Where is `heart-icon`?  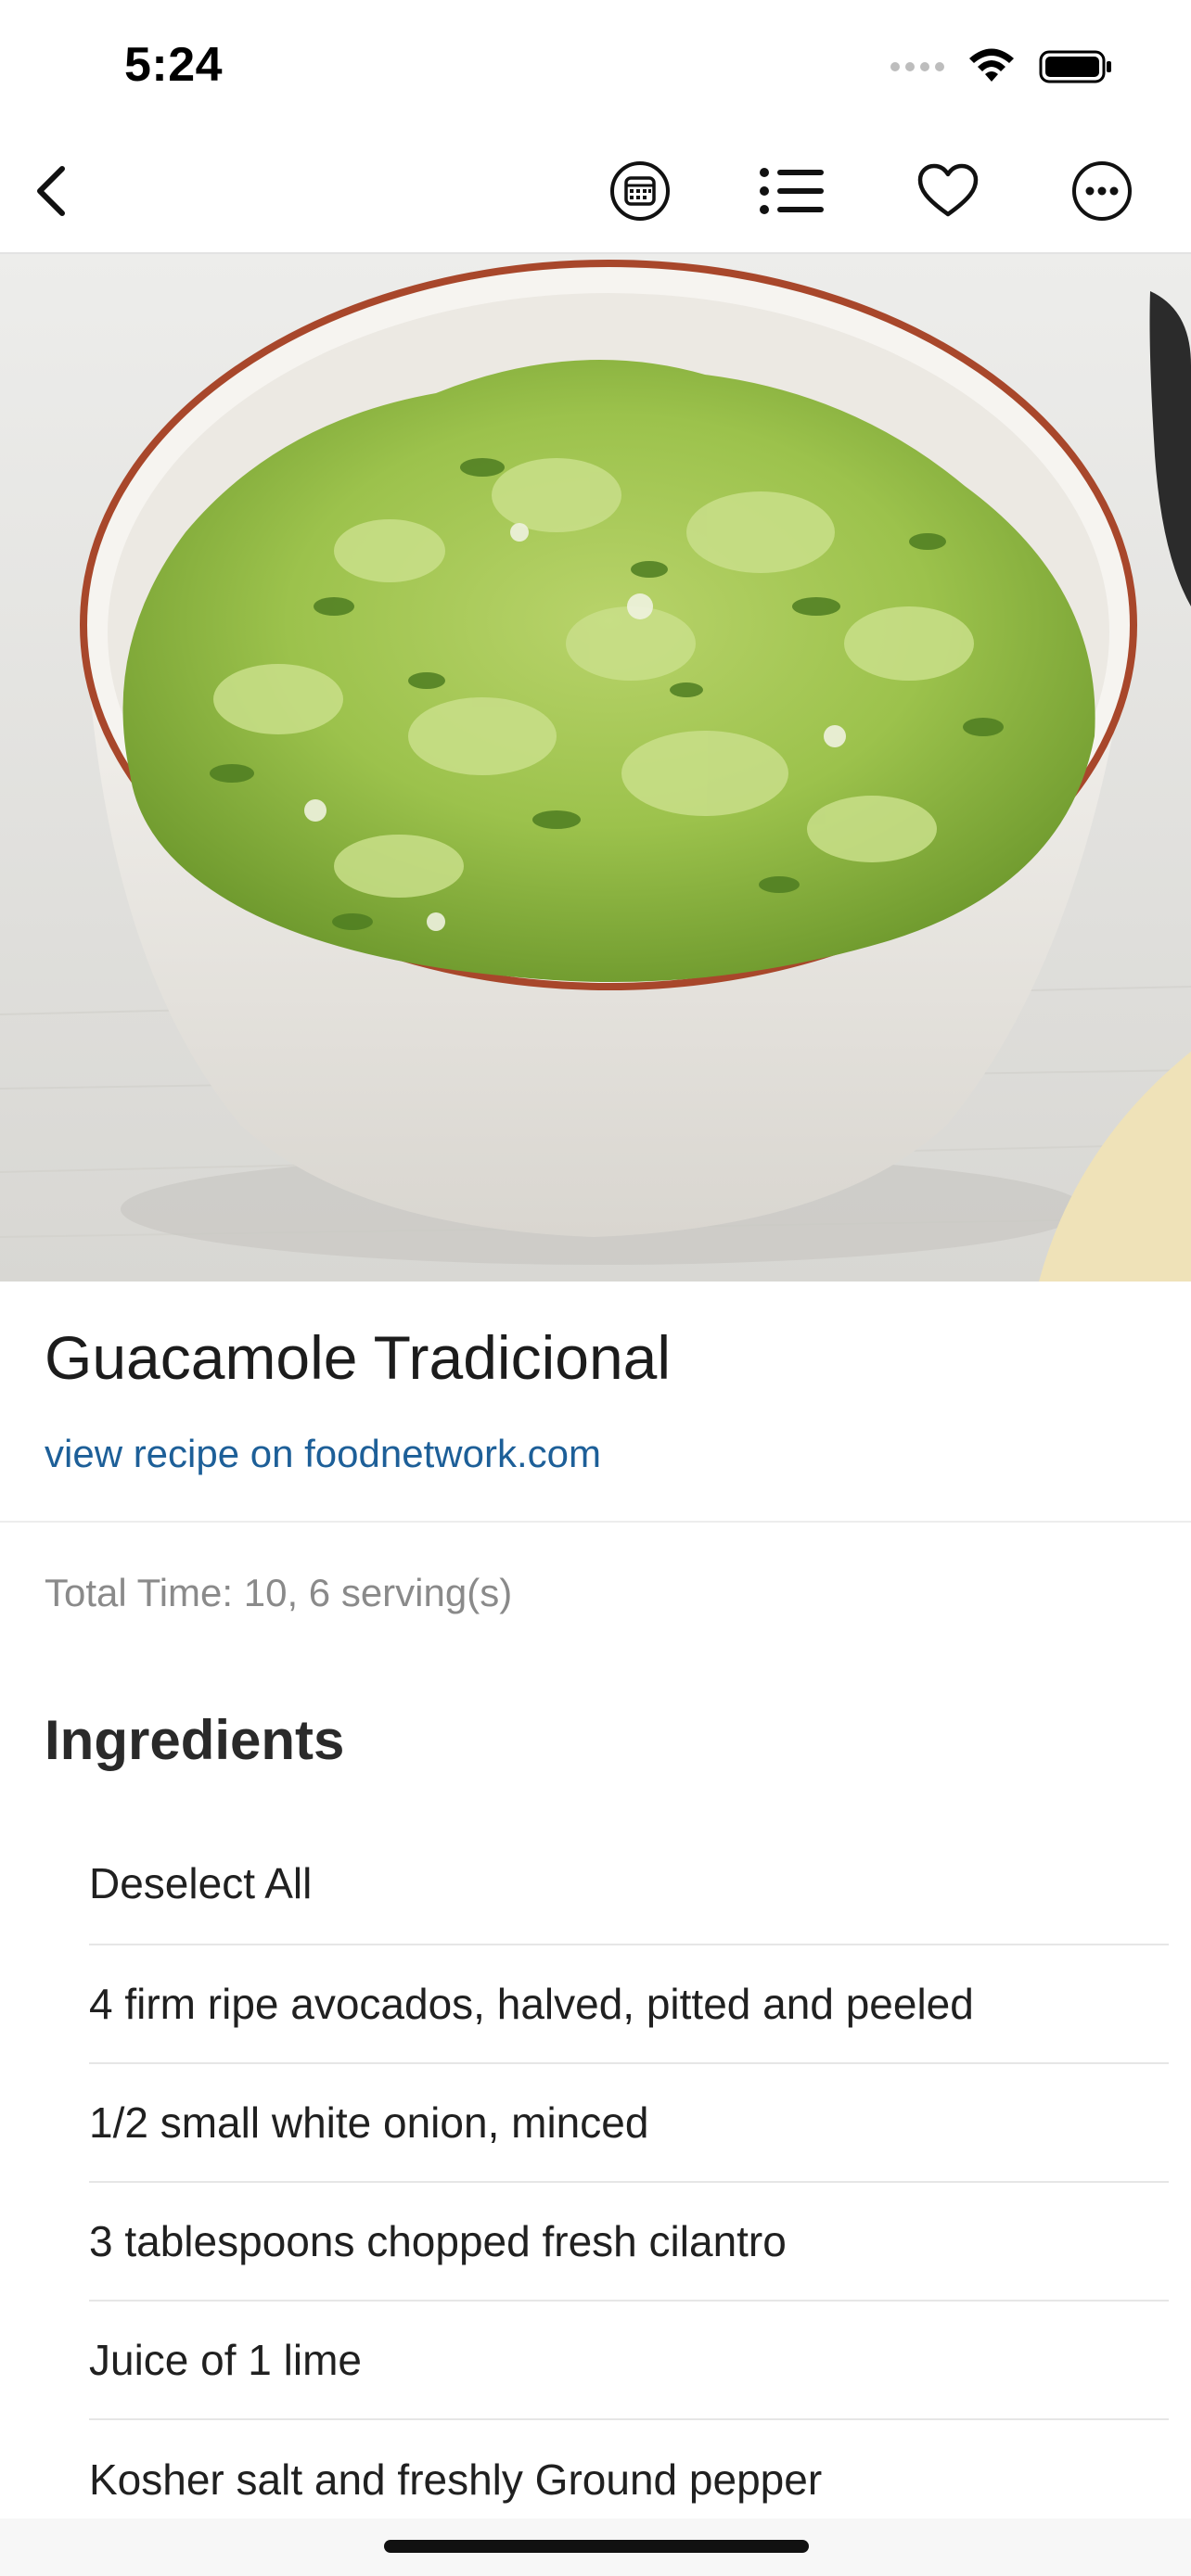
heart-icon is located at coordinates (948, 190).